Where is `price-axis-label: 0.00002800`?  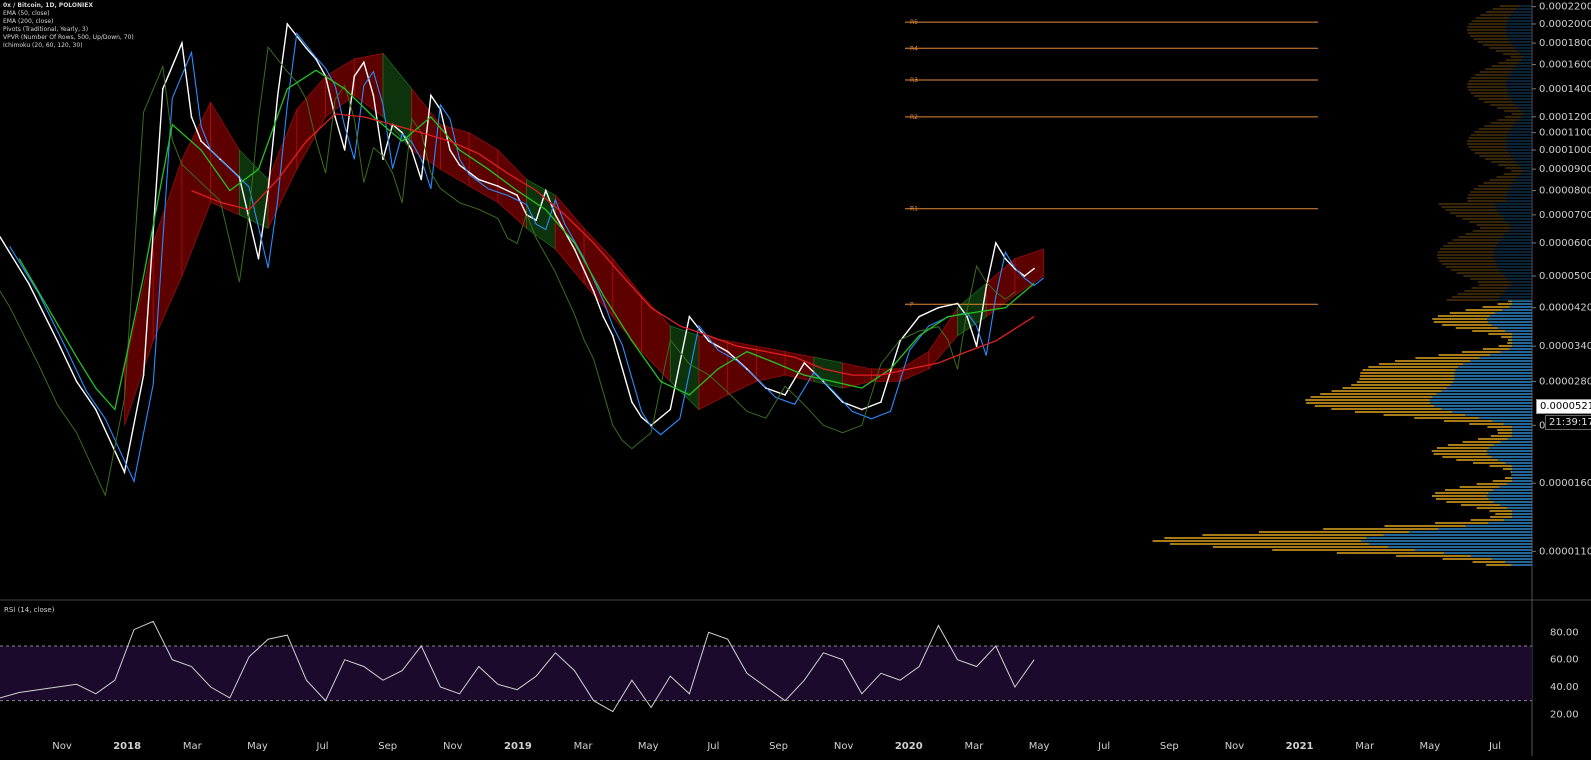 price-axis-label: 0.00002800 is located at coordinates (1565, 381).